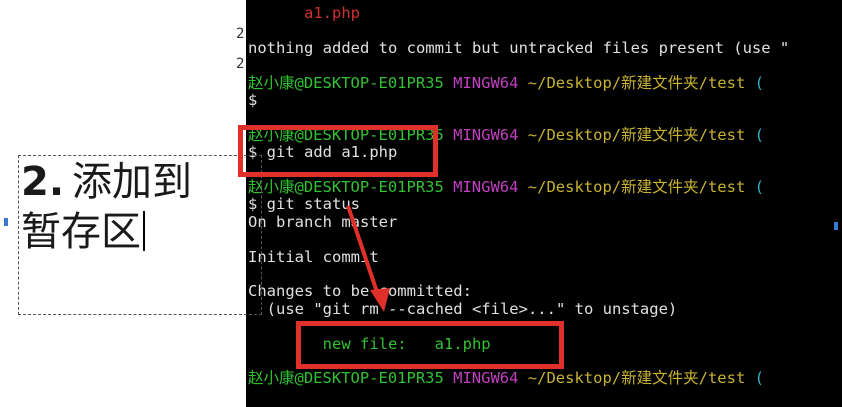 The width and height of the screenshot is (842, 407). I want to click on slide-text-box: 2. 添加到 暂存区, so click(140, 235).